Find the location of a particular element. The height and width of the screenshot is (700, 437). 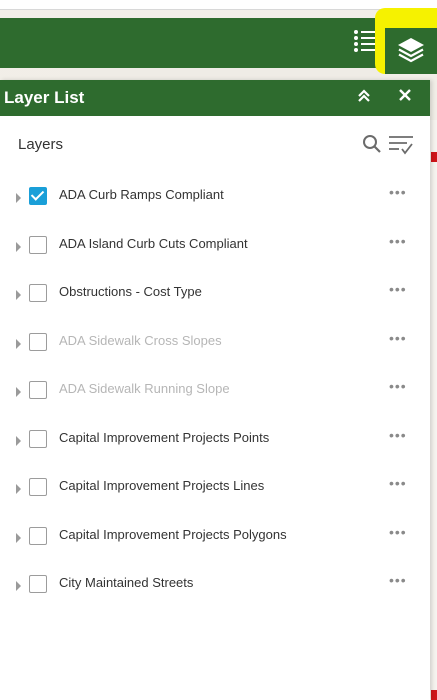

layer-label: Capital Improvement Projects Points is located at coordinates (164, 437).